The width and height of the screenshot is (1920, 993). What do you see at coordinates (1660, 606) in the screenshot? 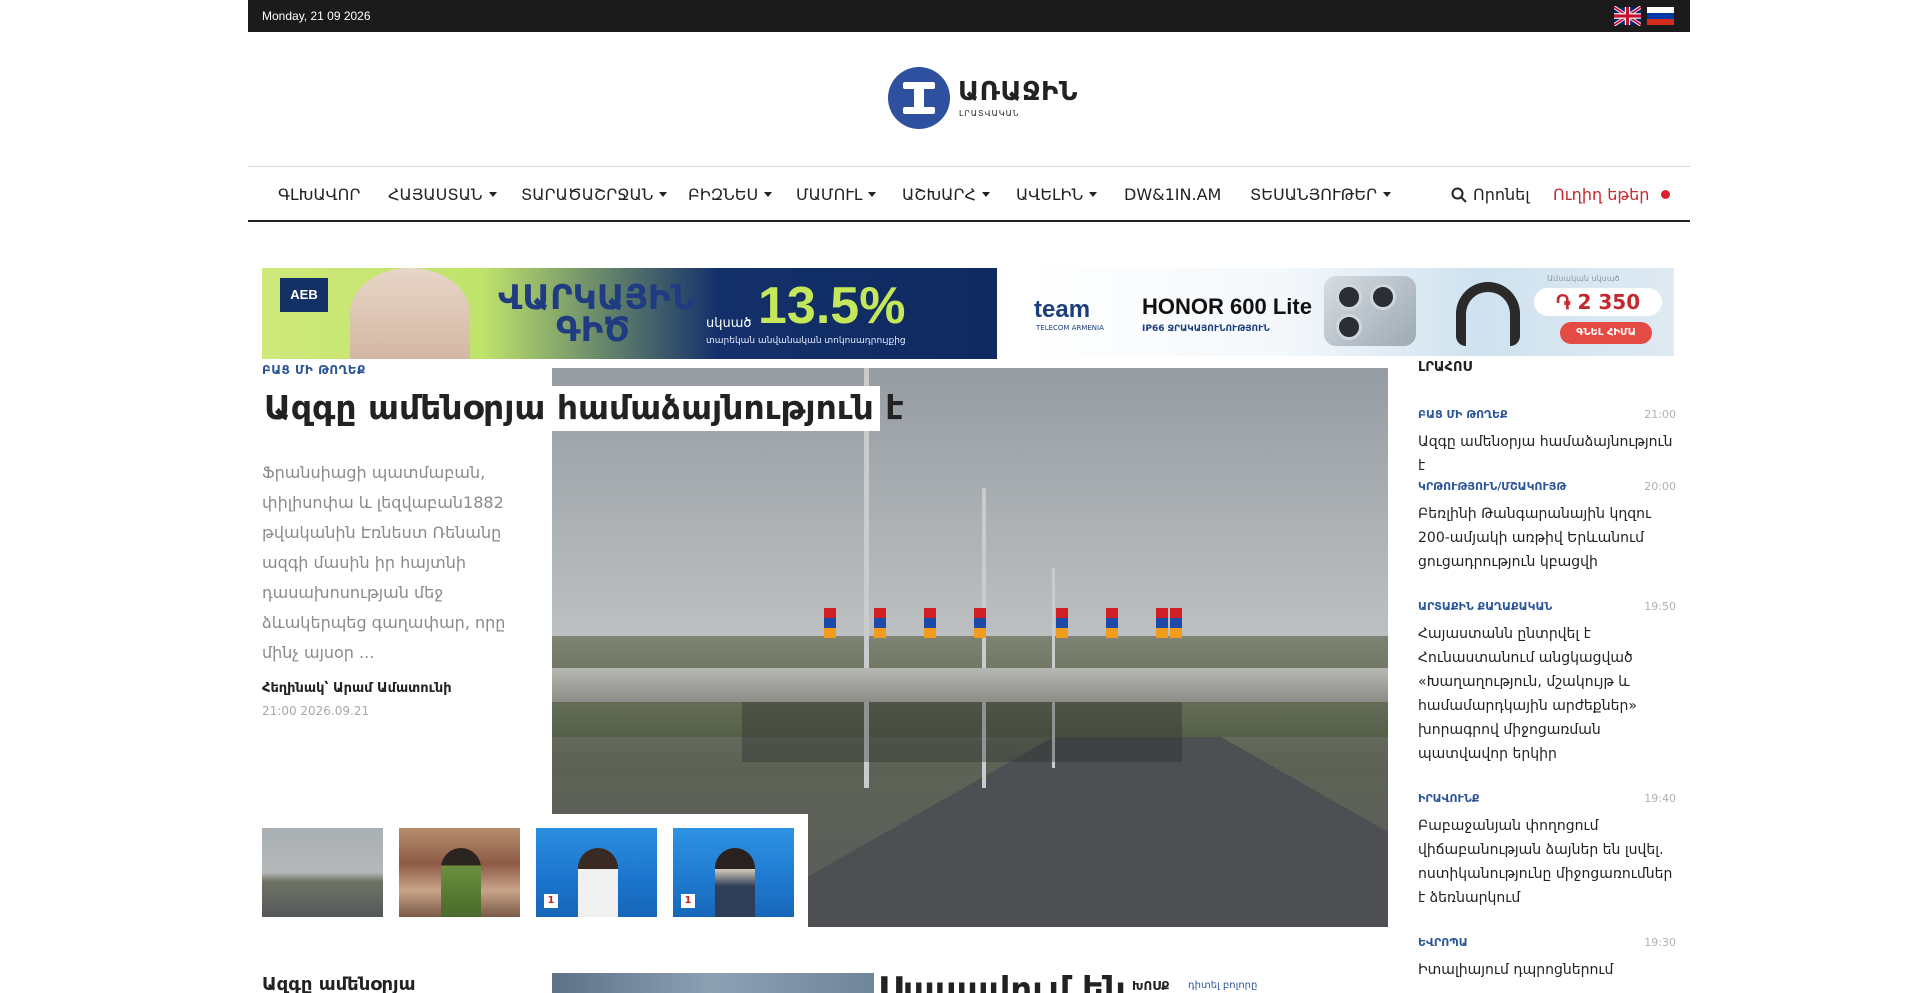
I see `news-time: 19:50` at bounding box center [1660, 606].